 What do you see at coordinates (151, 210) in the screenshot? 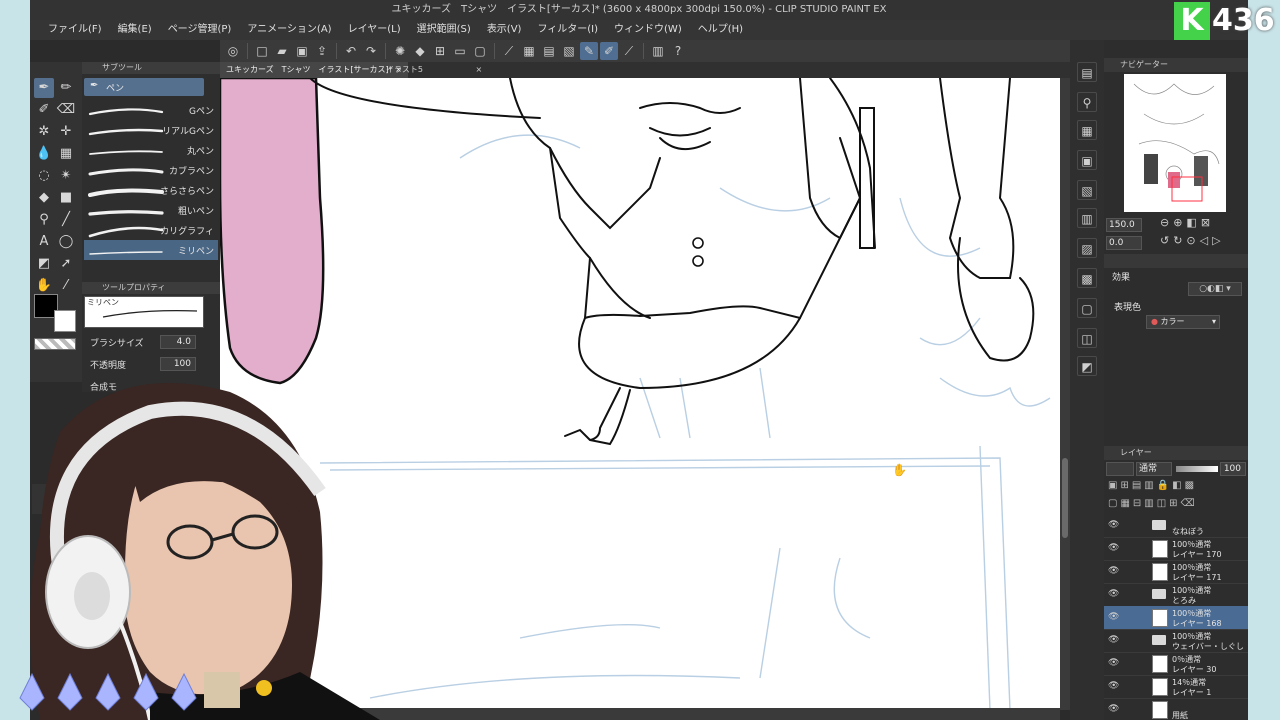
I see `subtool-brush-item: 粗いペン` at bounding box center [151, 210].